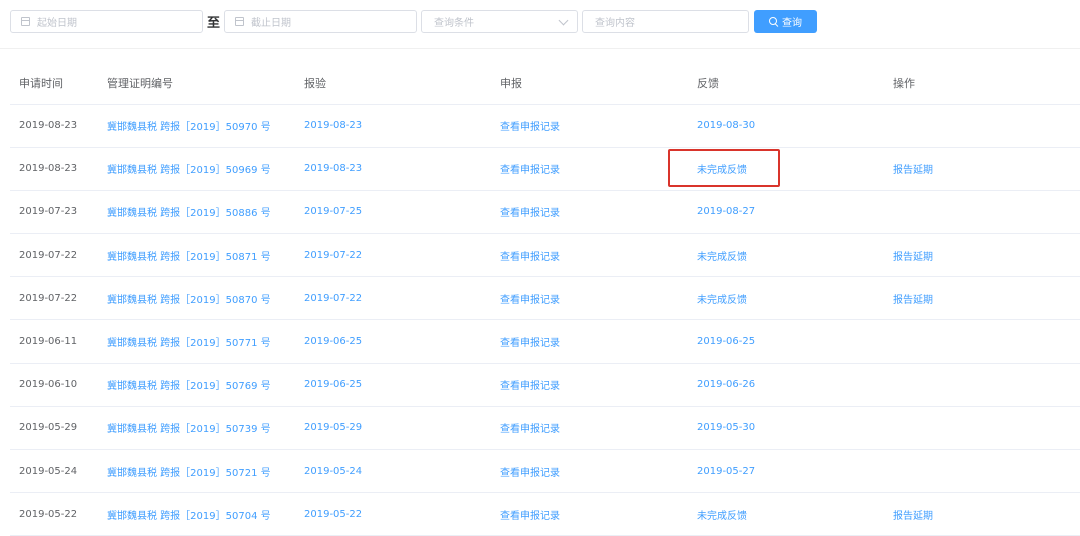 This screenshot has height=536, width=1080. I want to click on inspection-date-link: 2019-07-25, so click(393, 212).